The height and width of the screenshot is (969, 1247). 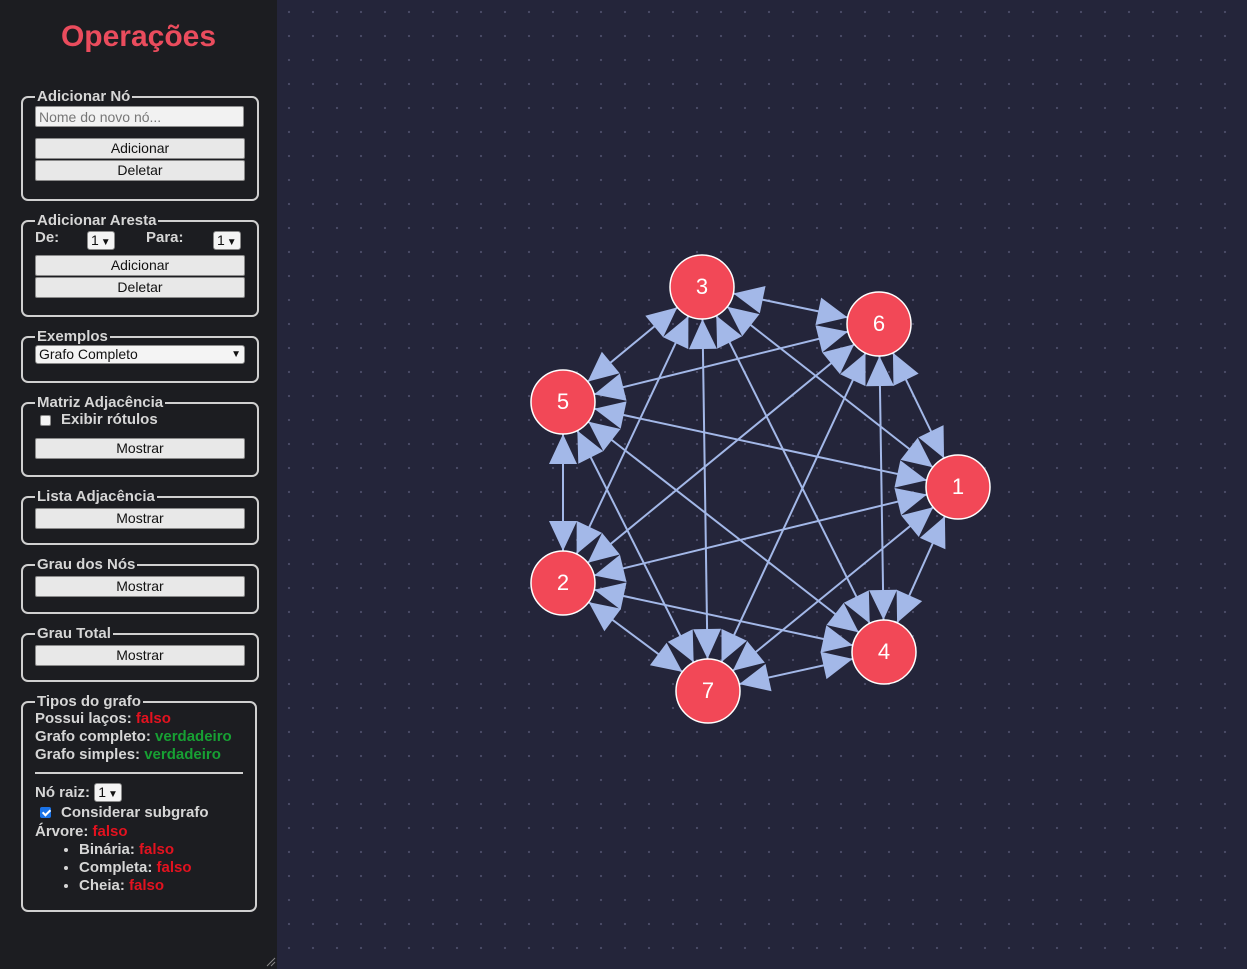 I want to click on full-tree-label: Cheia:, so click(x=102, y=885).